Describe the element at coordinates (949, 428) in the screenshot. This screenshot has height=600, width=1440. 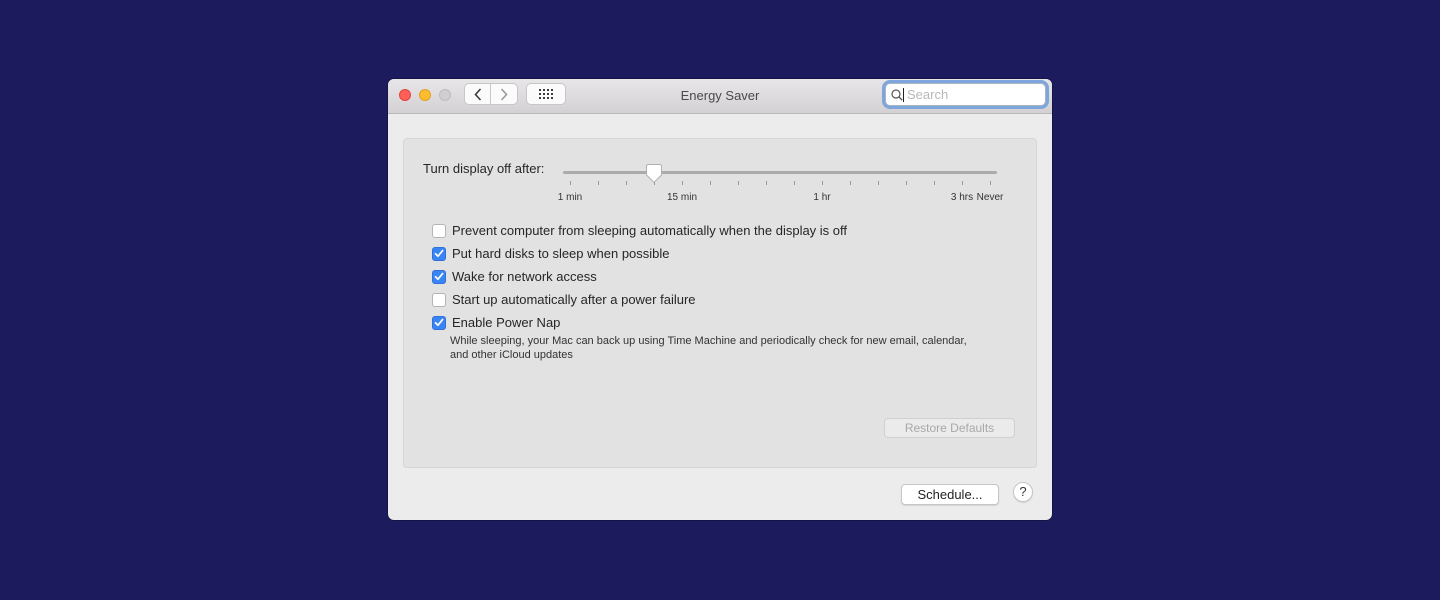
I see `restore-defaults-button: Restore Defaults` at that location.